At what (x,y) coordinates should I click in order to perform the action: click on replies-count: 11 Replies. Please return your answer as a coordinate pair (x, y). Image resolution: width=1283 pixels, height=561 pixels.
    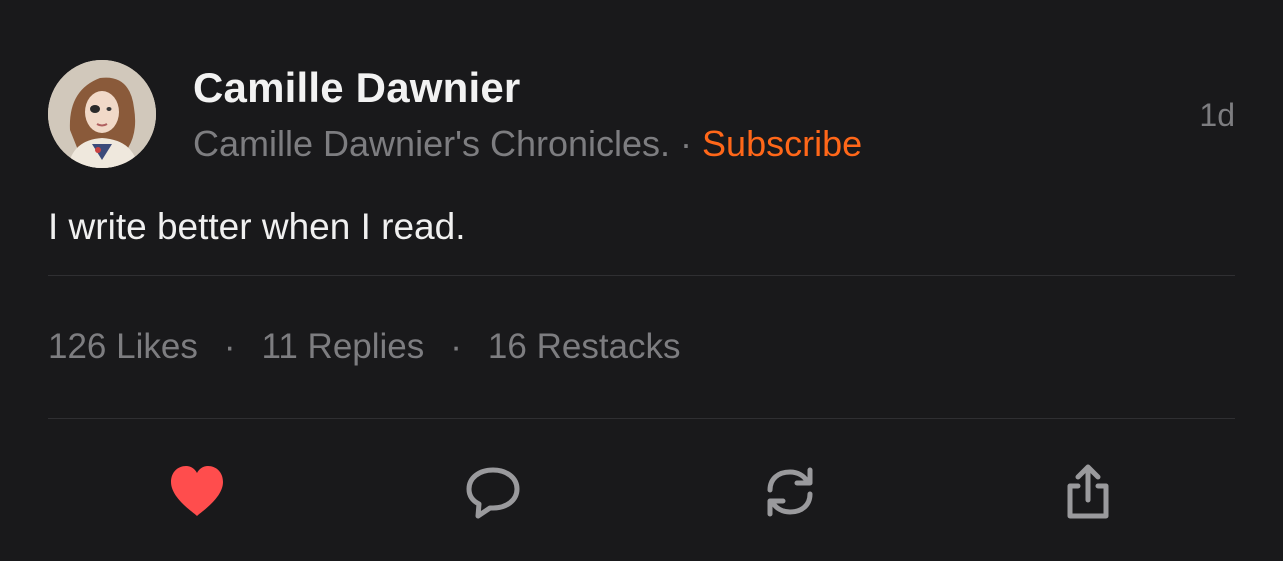
    Looking at the image, I should click on (342, 346).